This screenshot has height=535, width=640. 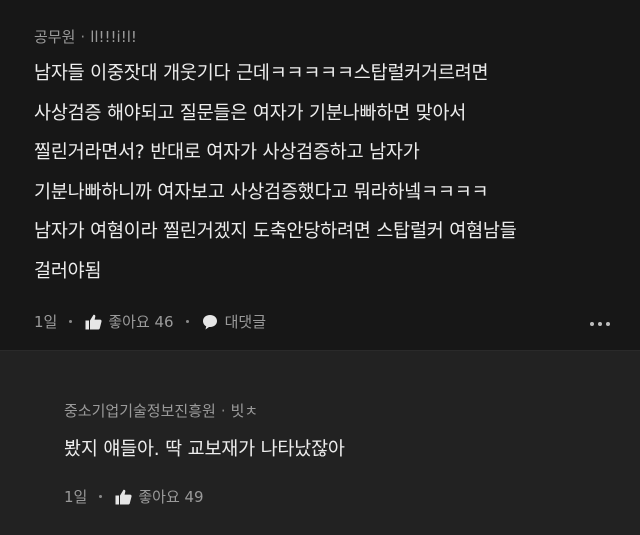 I want to click on like-count-label: 좋아요 46, so click(x=141, y=322).